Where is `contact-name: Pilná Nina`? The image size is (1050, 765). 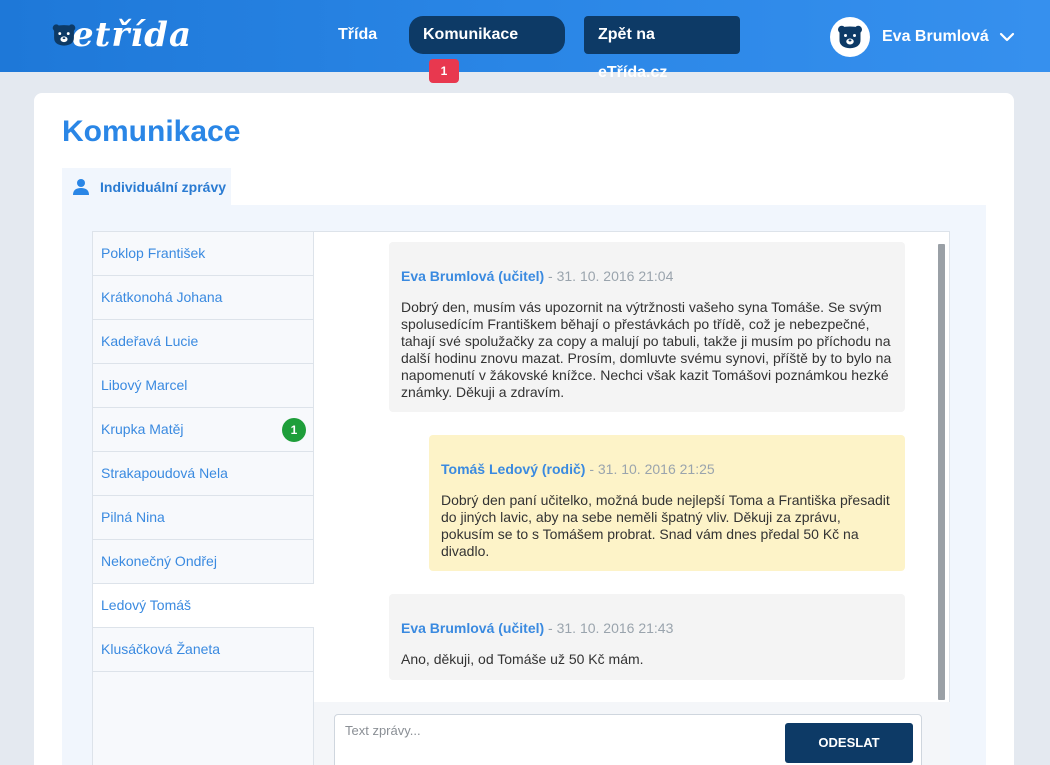 contact-name: Pilná Nina is located at coordinates (133, 517).